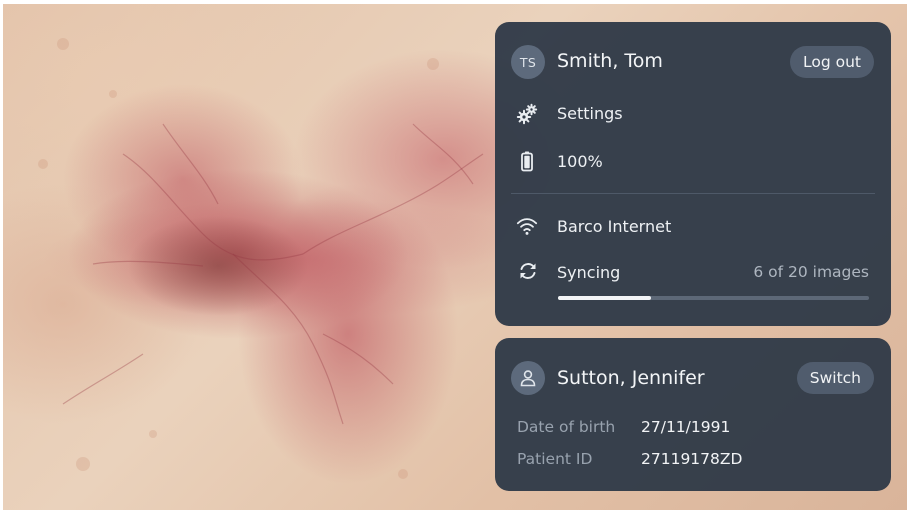 This screenshot has height=514, width=908. What do you see at coordinates (693, 193) in the screenshot?
I see `divider` at bounding box center [693, 193].